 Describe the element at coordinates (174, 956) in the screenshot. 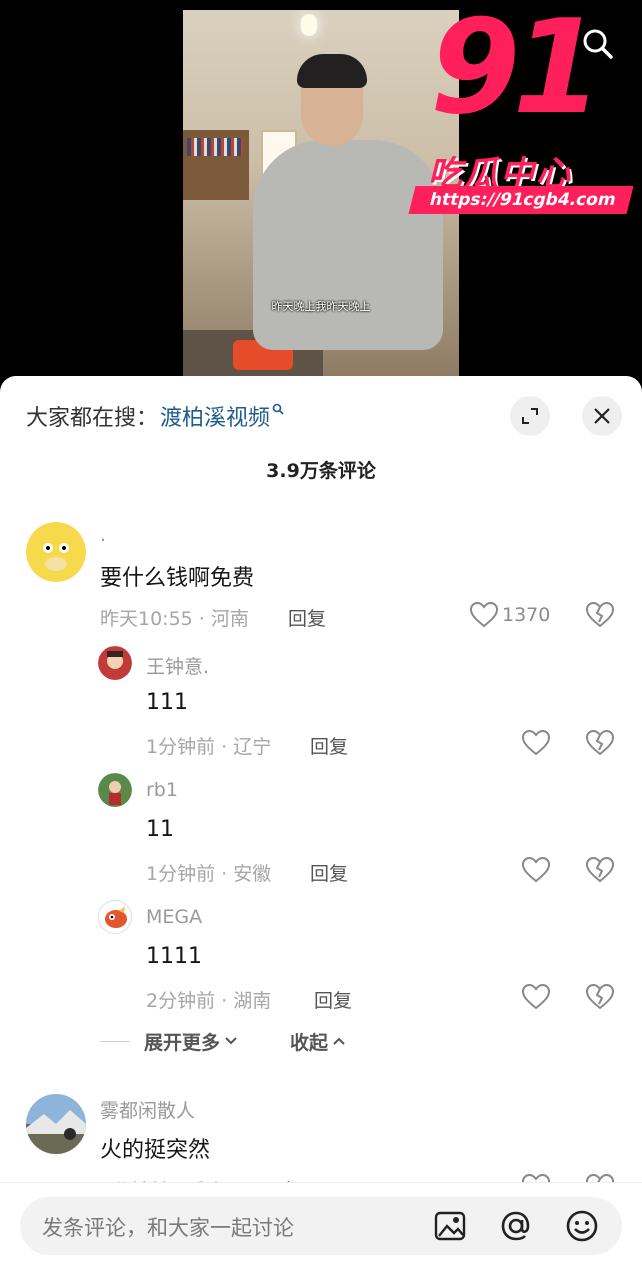

I see `comment-text: 1111` at that location.